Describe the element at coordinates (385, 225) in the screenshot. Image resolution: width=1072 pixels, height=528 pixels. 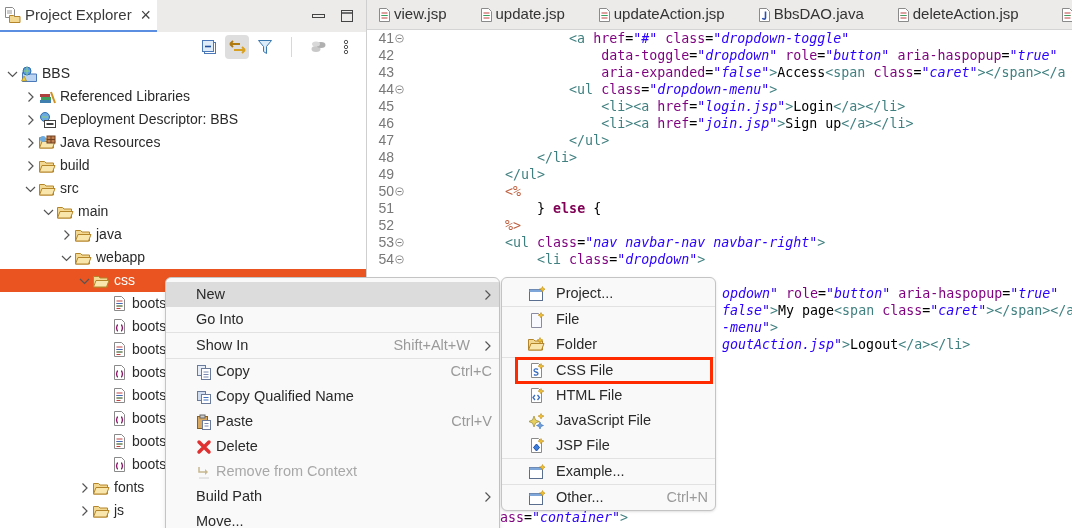
I see `line-number: 52` at that location.